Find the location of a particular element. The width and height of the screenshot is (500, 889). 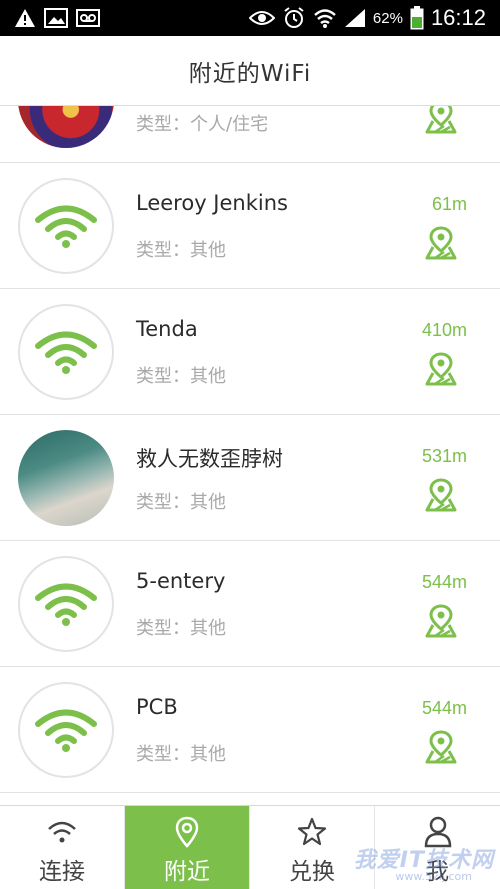

battery-percent: 62% is located at coordinates (387, 18).